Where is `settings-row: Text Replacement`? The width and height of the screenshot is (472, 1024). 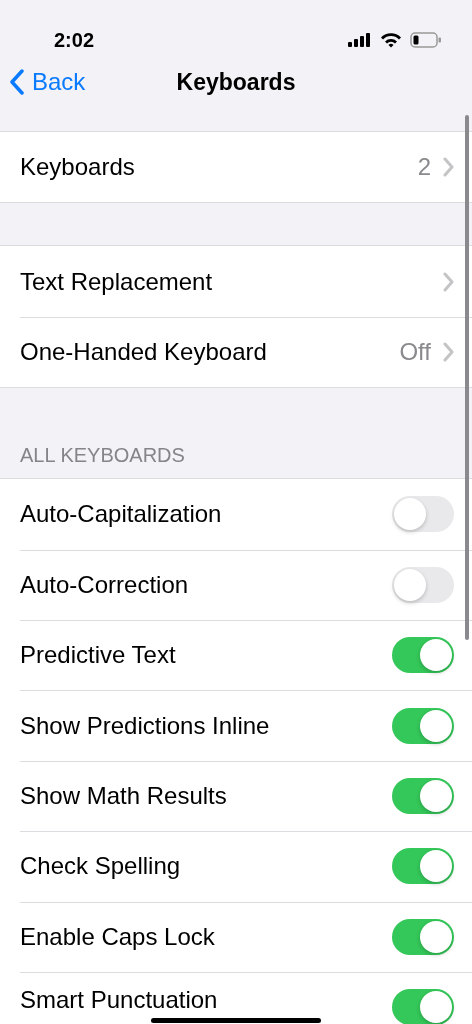 settings-row: Text Replacement is located at coordinates (236, 281).